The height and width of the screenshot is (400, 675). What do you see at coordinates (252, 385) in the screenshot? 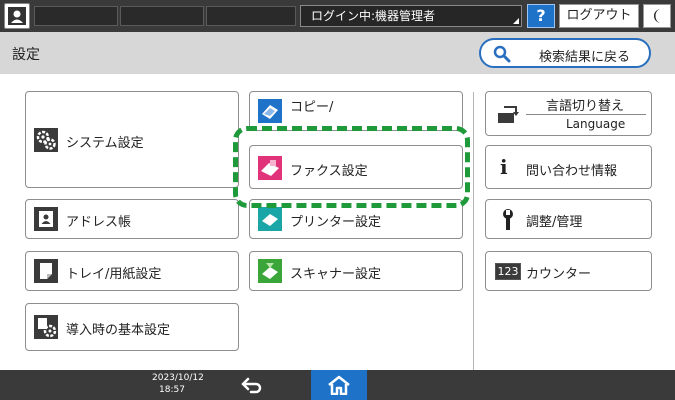
I see `back-arrow-icon` at bounding box center [252, 385].